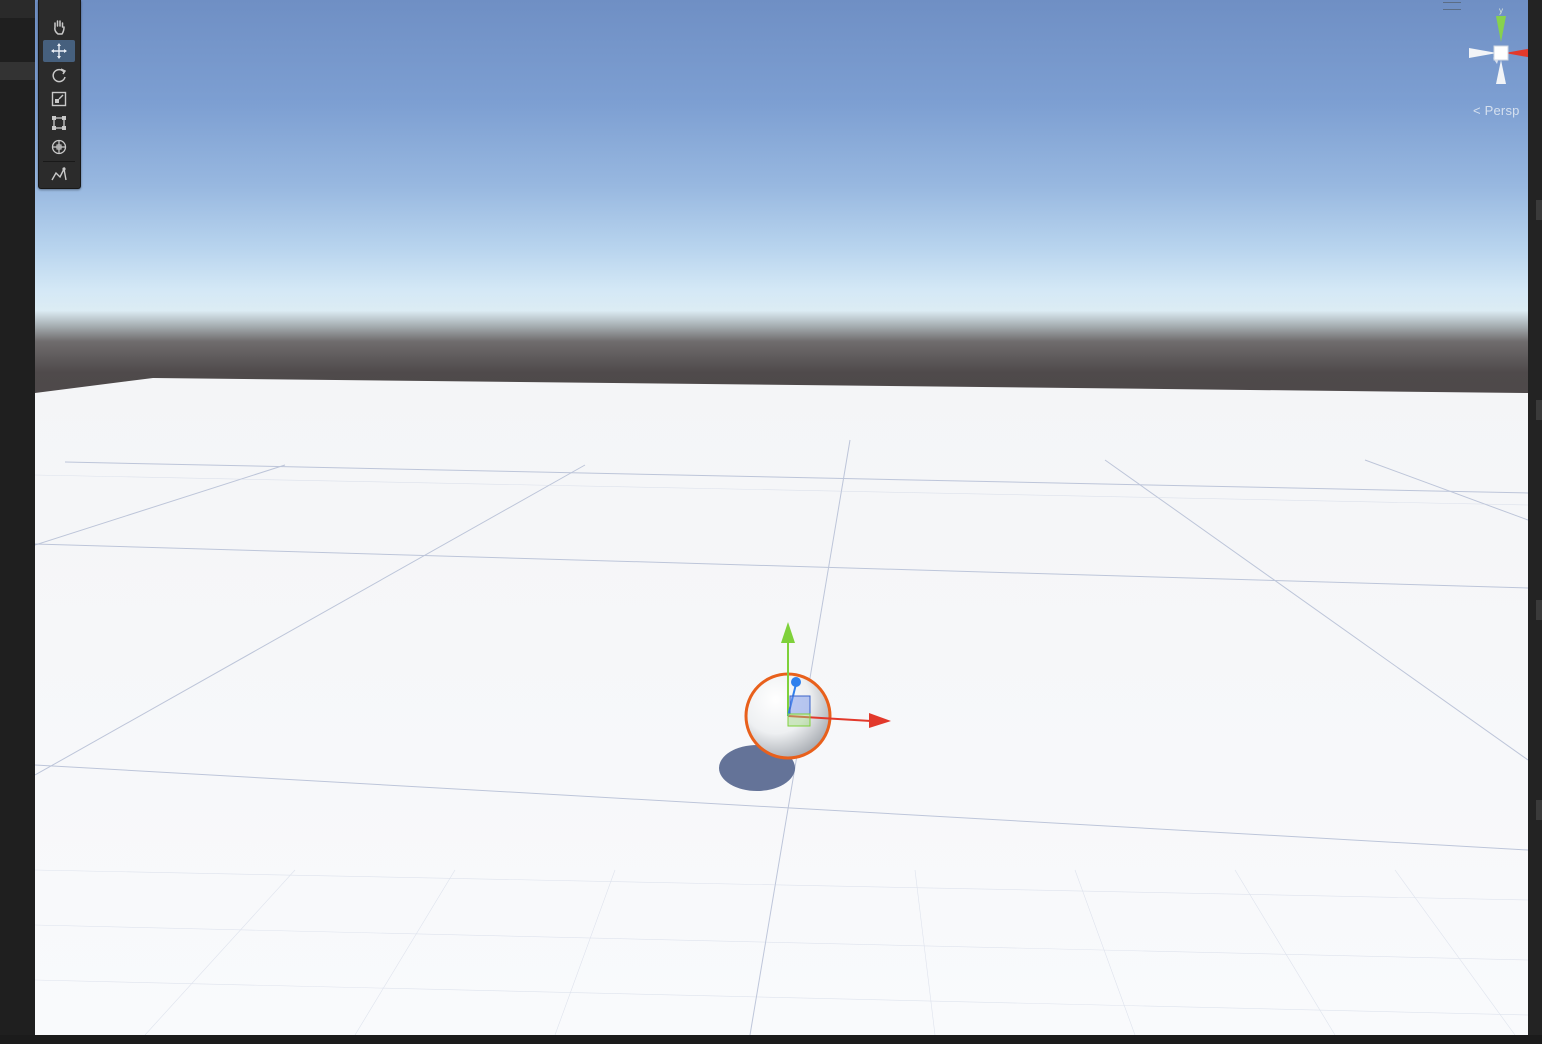  I want to click on scene-tools-toolbar, so click(59, 94).